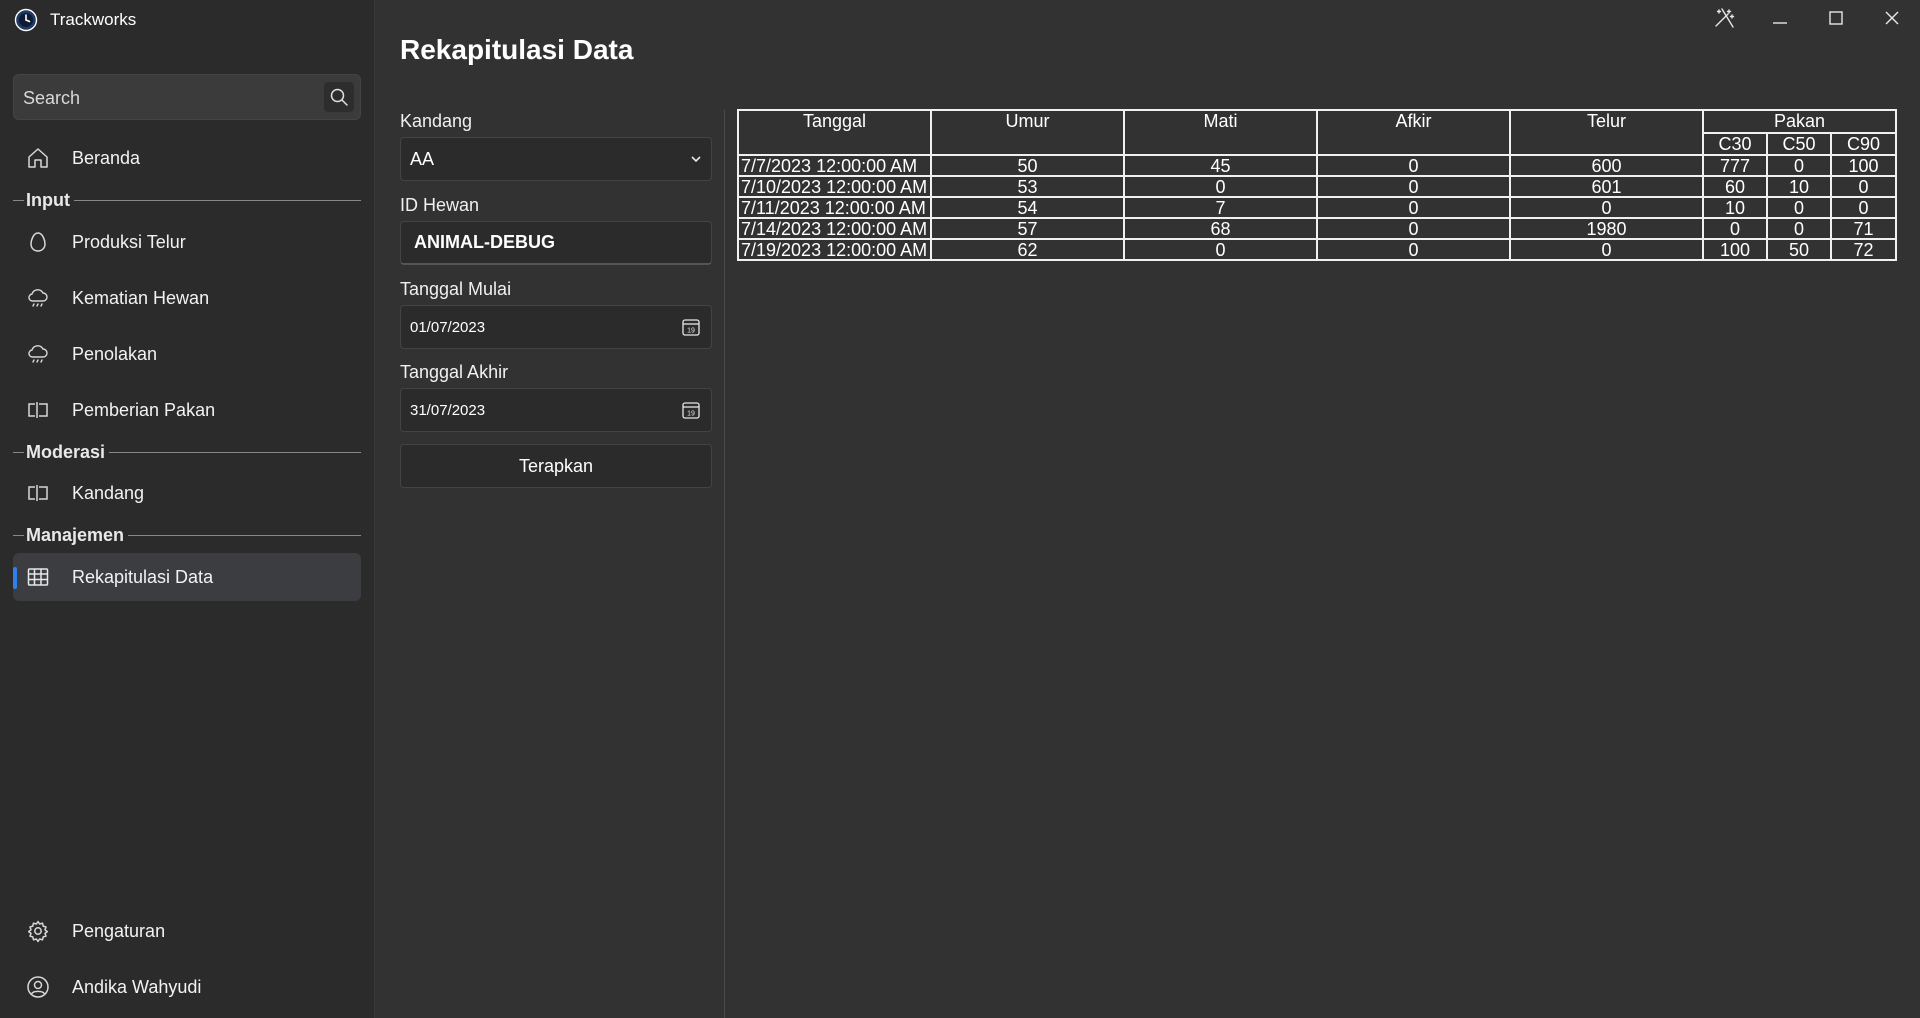  I want to click on gear-icon, so click(38, 931).